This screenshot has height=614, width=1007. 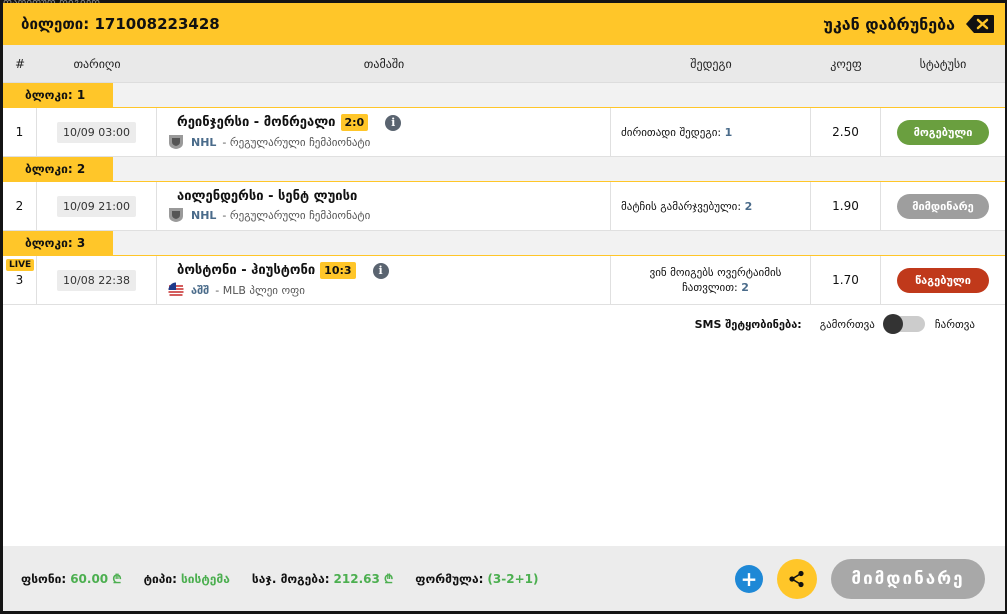 I want to click on col-game: თამაში, so click(x=384, y=63).